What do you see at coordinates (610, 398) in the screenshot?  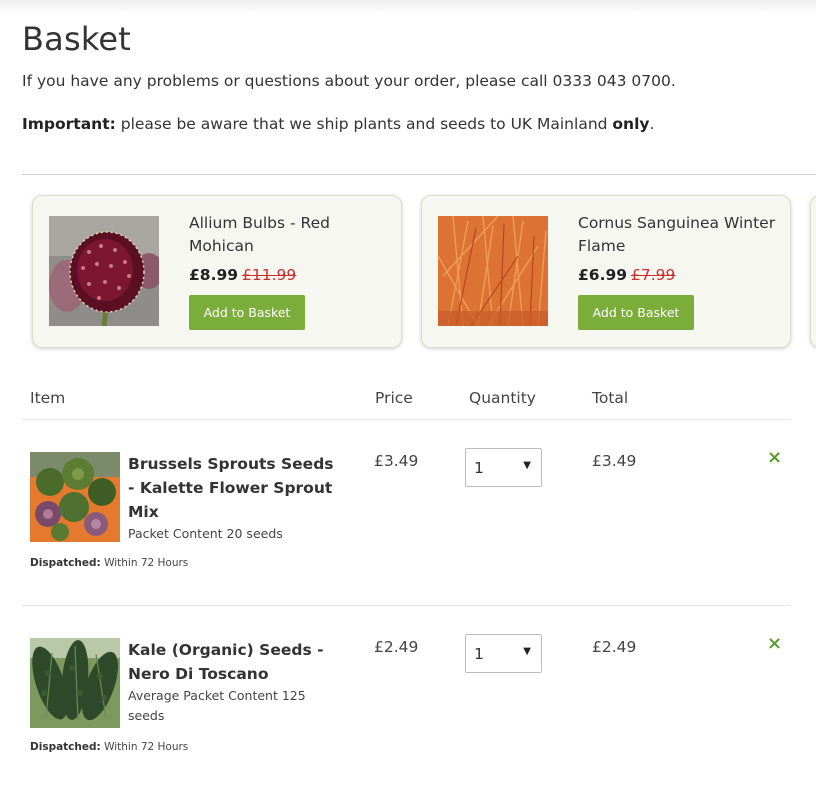 I see `column-header-total: Total` at bounding box center [610, 398].